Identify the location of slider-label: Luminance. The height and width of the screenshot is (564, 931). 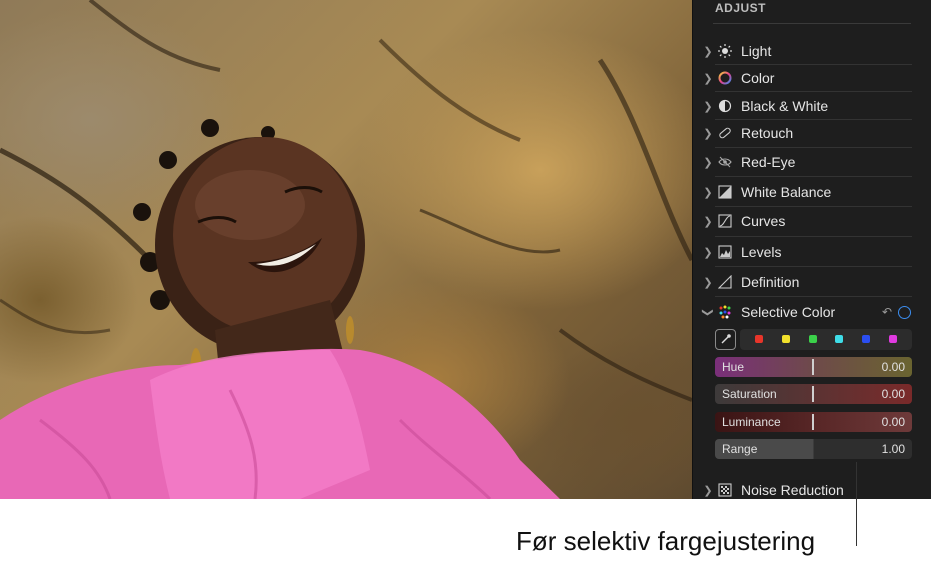
(751, 422).